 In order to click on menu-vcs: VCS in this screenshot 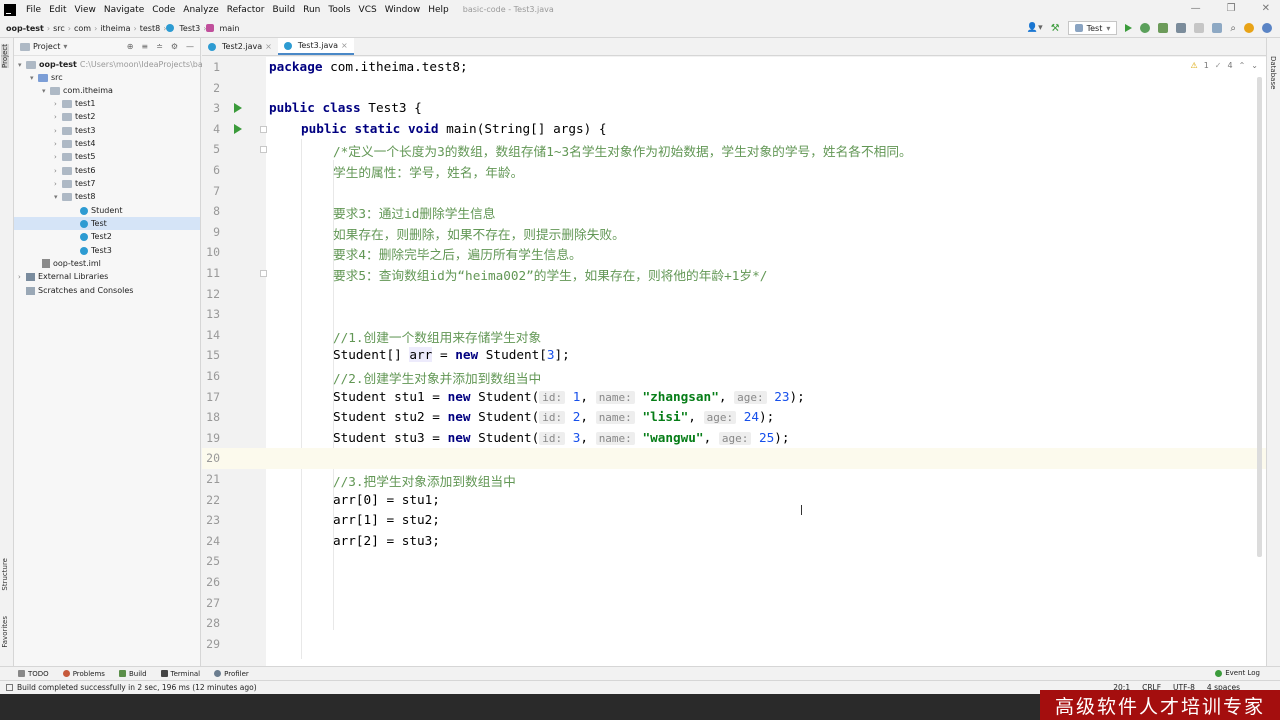, I will do `click(368, 10)`.